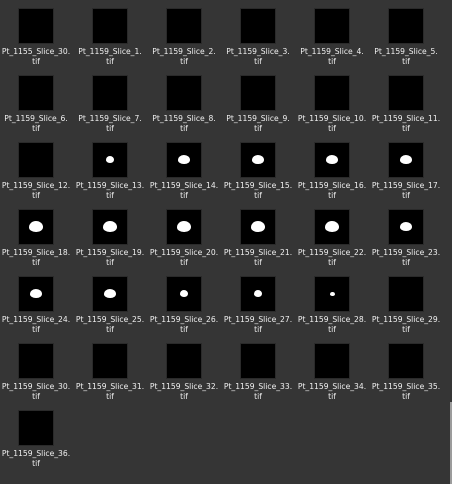 Image resolution: width=452 pixels, height=484 pixels. Describe the element at coordinates (332, 310) in the screenshot. I see `file-item: Pt_1159_Slice_28. tif` at that location.